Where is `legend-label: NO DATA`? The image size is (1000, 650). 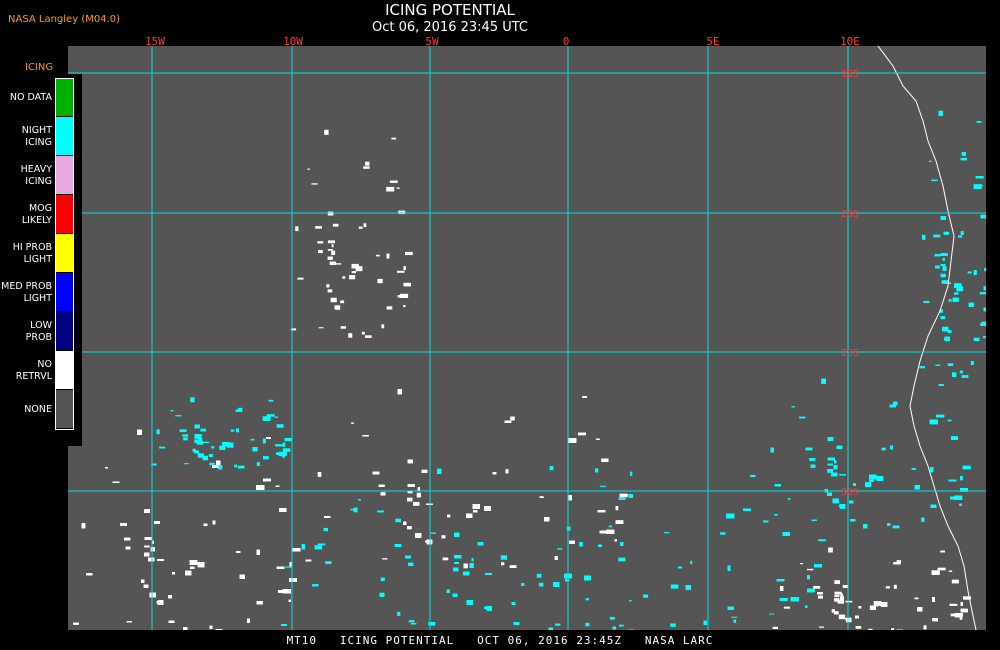 legend-label: NO DATA is located at coordinates (30, 97).